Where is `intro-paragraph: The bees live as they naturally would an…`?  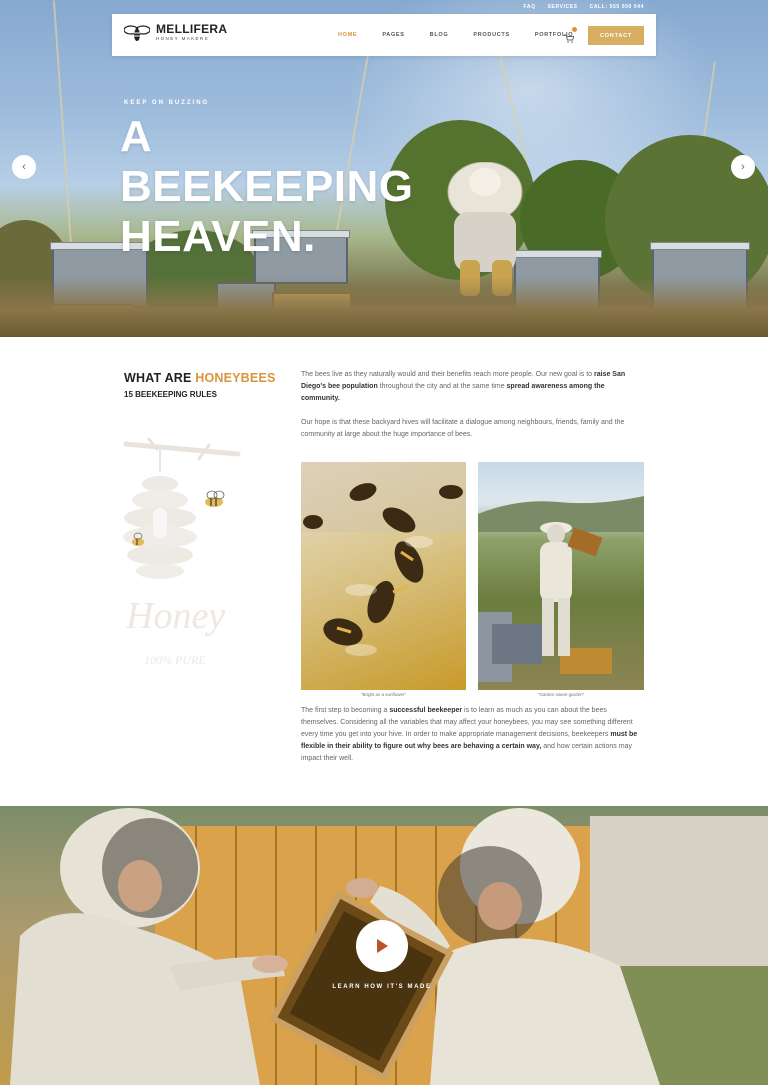 intro-paragraph: The bees live as they naturally would an… is located at coordinates (463, 386).